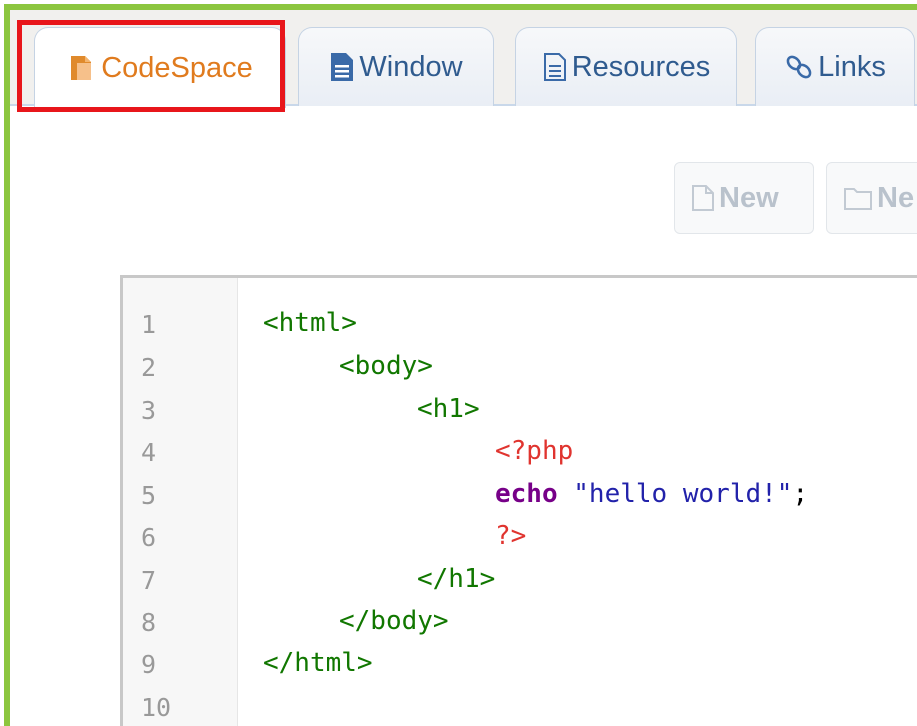  What do you see at coordinates (149, 537) in the screenshot?
I see `line-number: 6` at bounding box center [149, 537].